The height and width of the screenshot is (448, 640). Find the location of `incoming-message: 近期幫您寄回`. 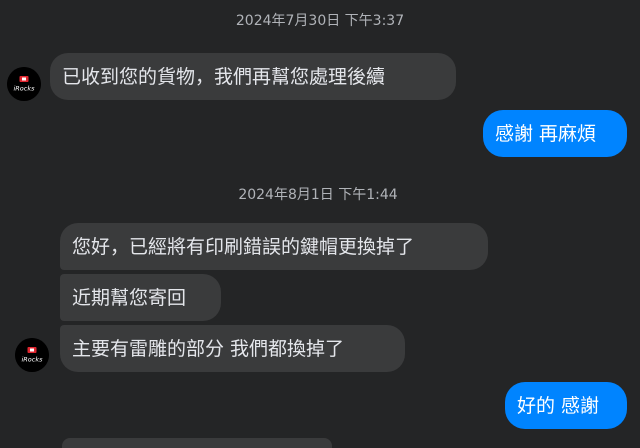

incoming-message: 近期幫您寄回 is located at coordinates (140, 297).